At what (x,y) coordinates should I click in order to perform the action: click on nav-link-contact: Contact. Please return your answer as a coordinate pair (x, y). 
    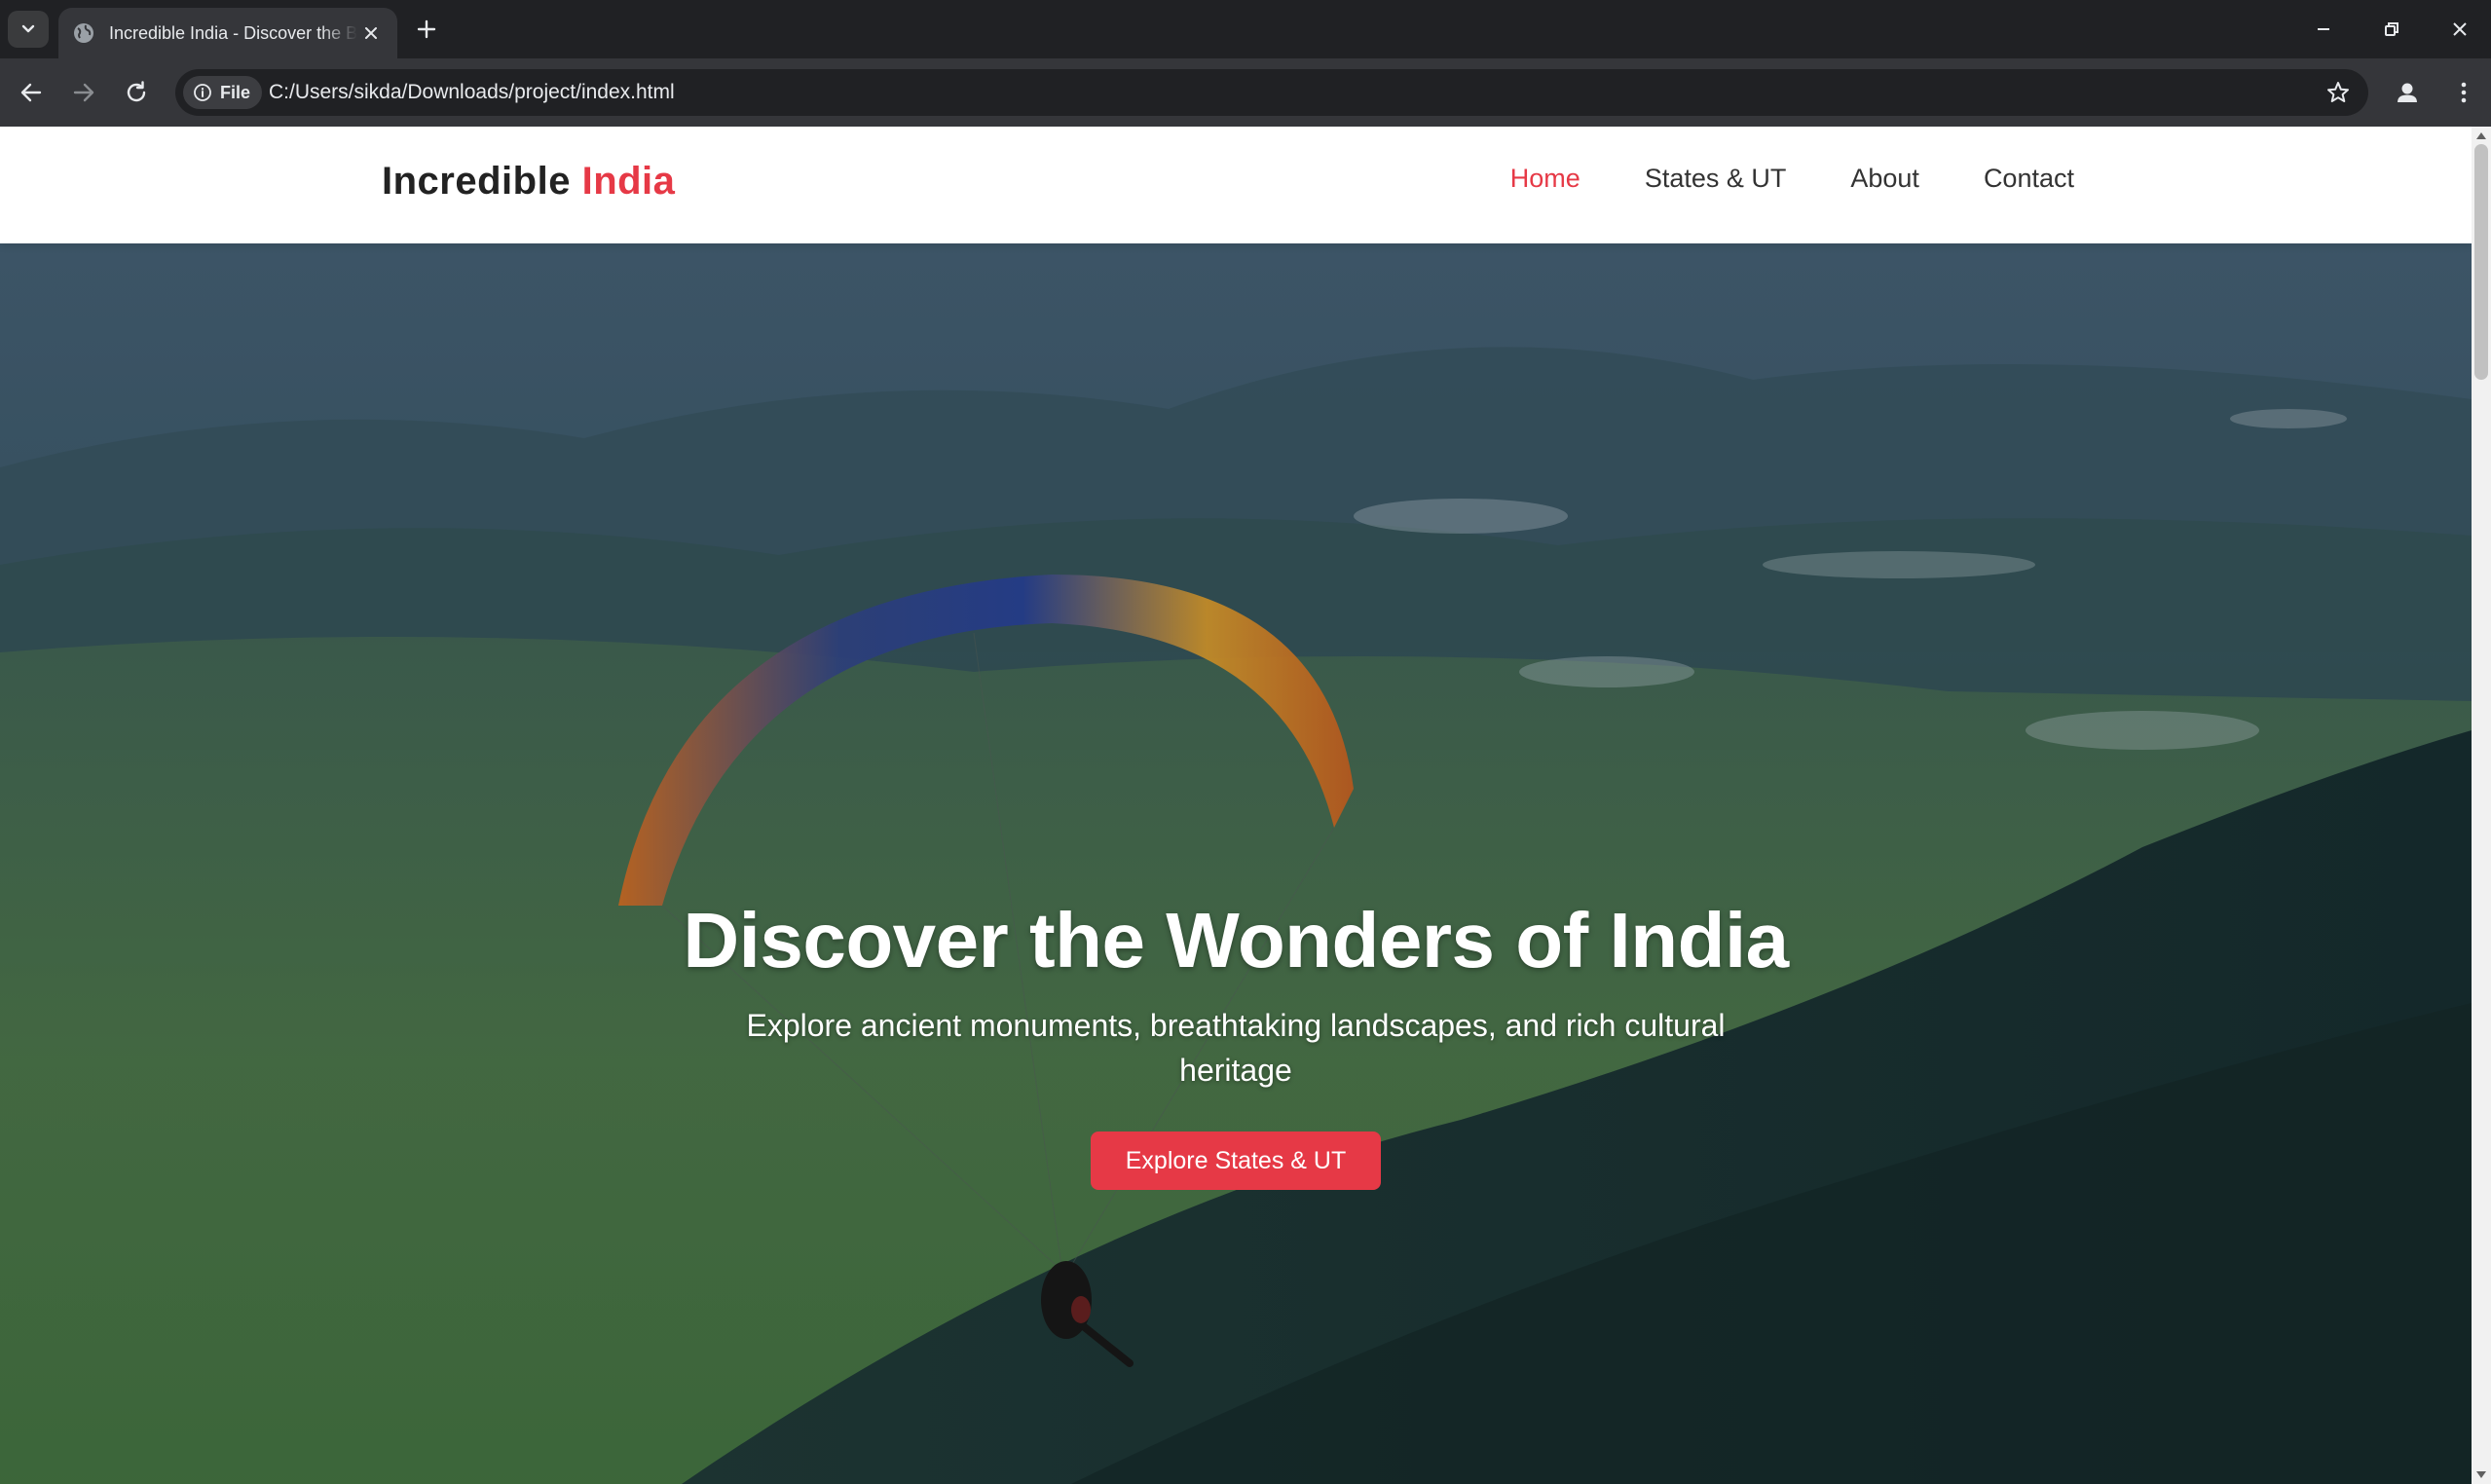
    Looking at the image, I should click on (2029, 179).